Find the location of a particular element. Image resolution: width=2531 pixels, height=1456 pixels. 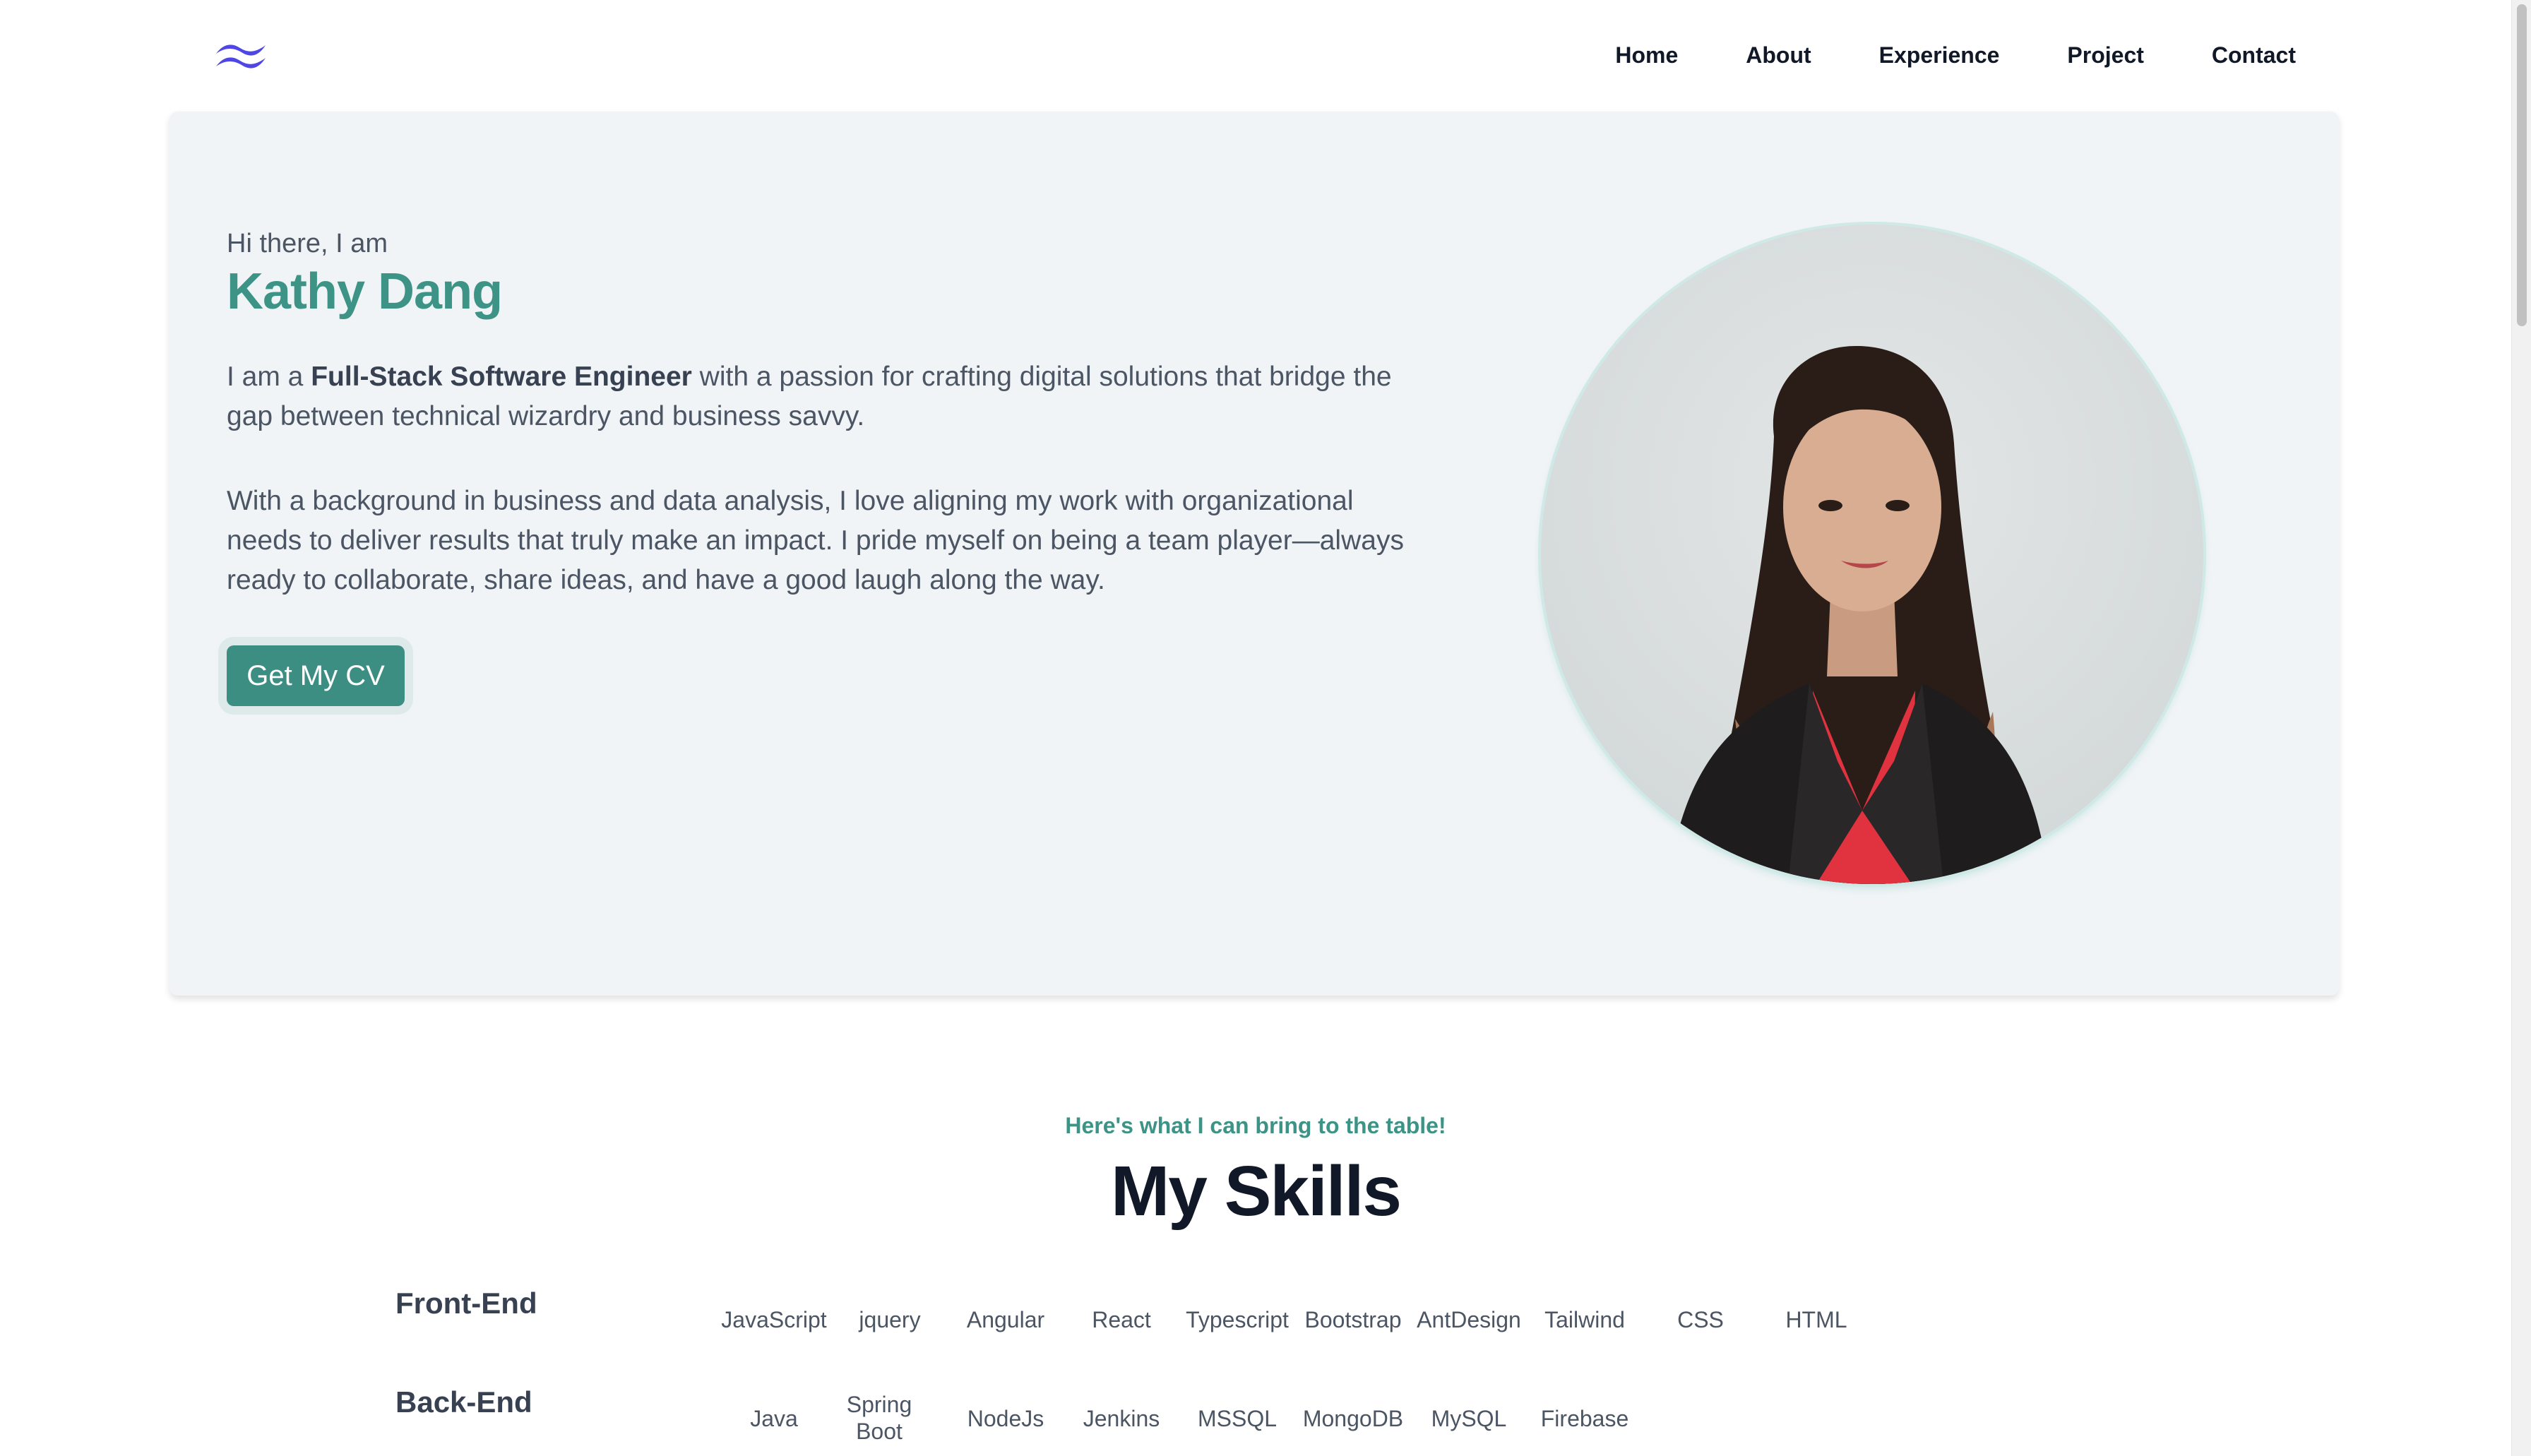

skill-item: Tailwind is located at coordinates (1584, 1319).